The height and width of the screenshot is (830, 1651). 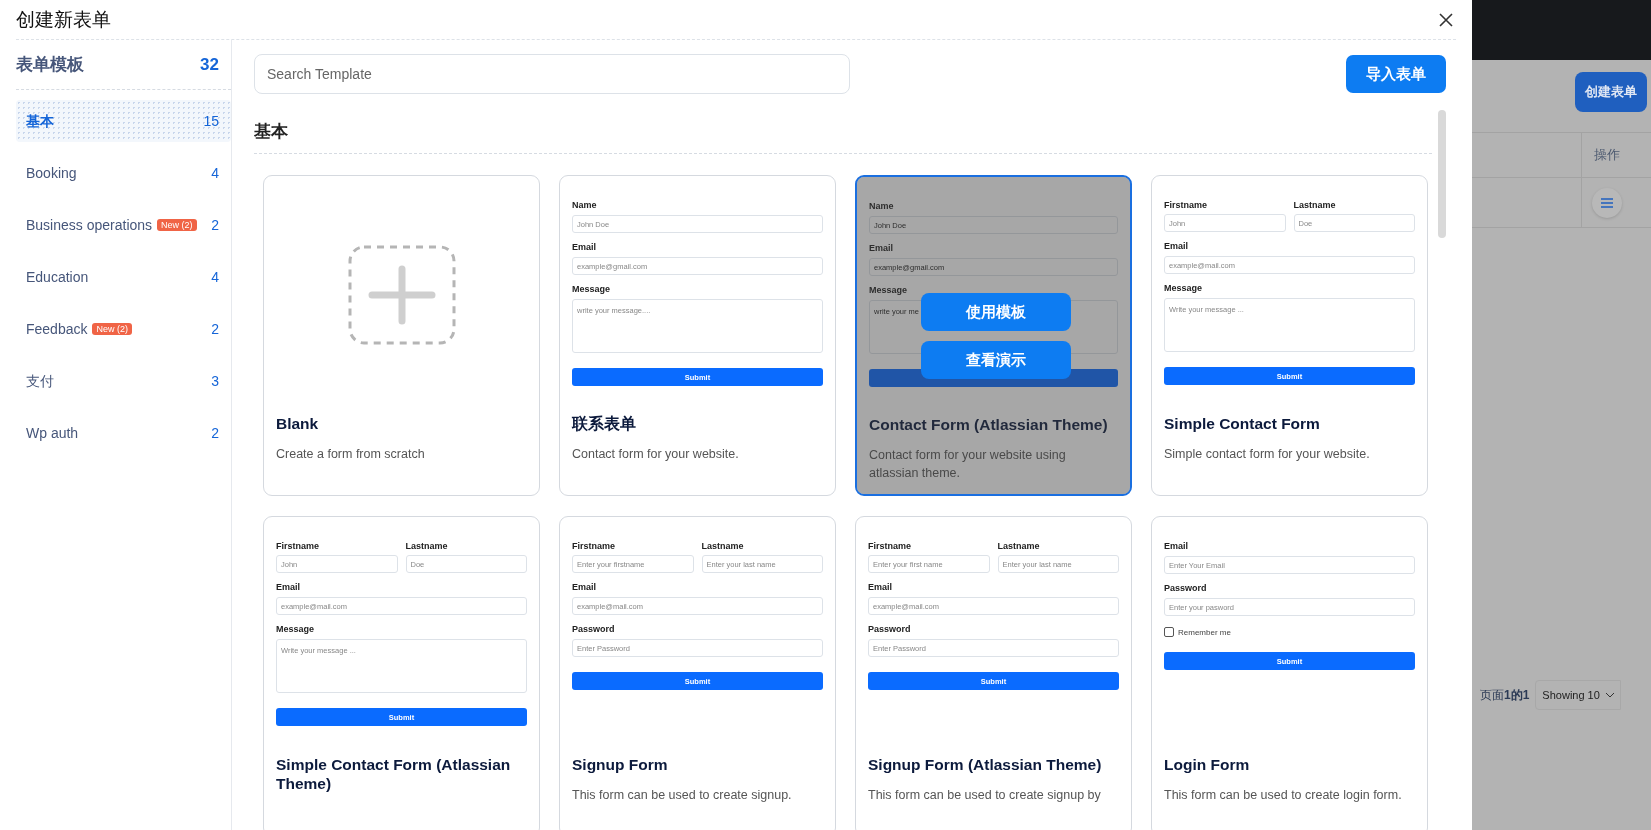 What do you see at coordinates (989, 424) in the screenshot?
I see `card-title: Contact Form (Atlassian Theme)` at bounding box center [989, 424].